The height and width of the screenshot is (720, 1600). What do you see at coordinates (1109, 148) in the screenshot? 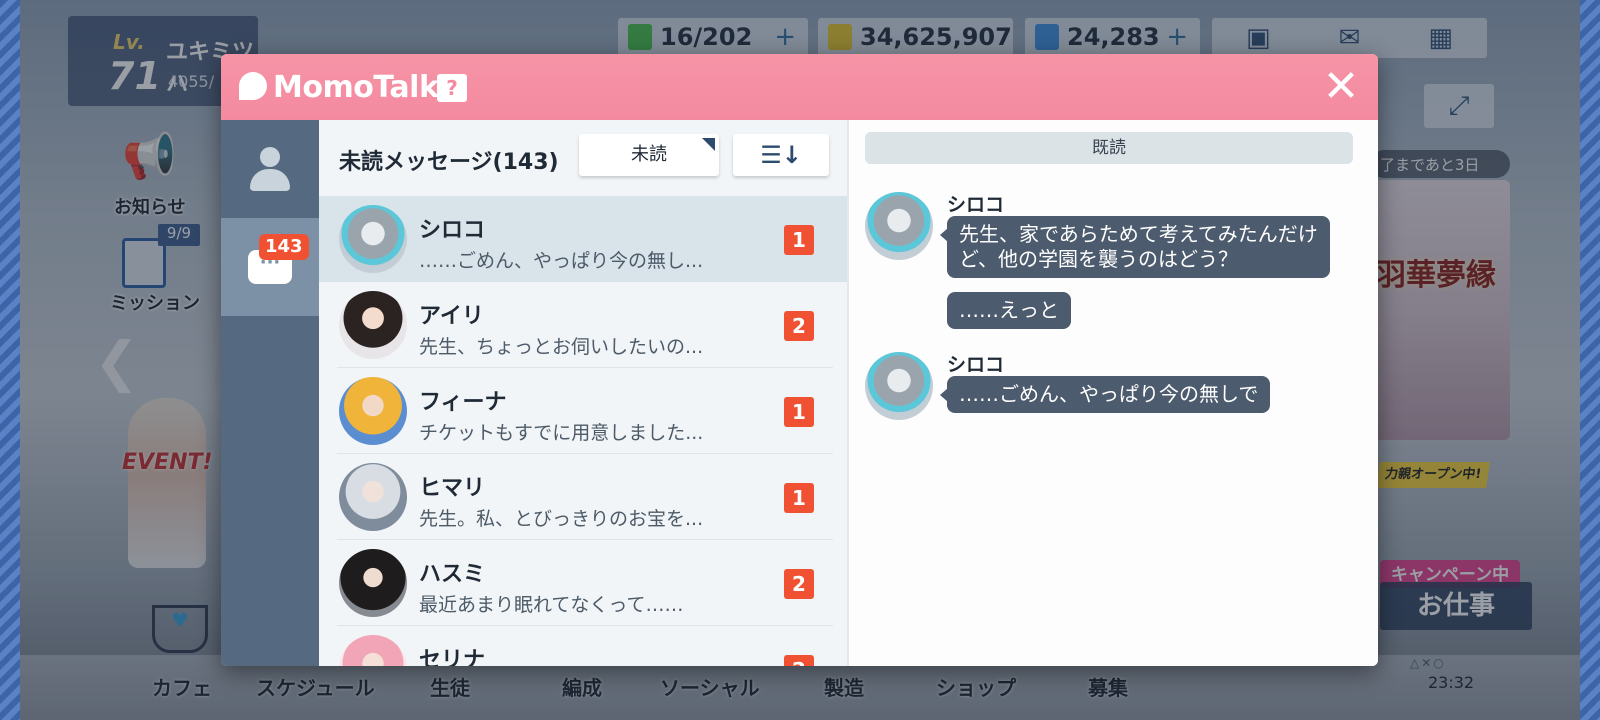
I see `read-divider: 既読` at bounding box center [1109, 148].